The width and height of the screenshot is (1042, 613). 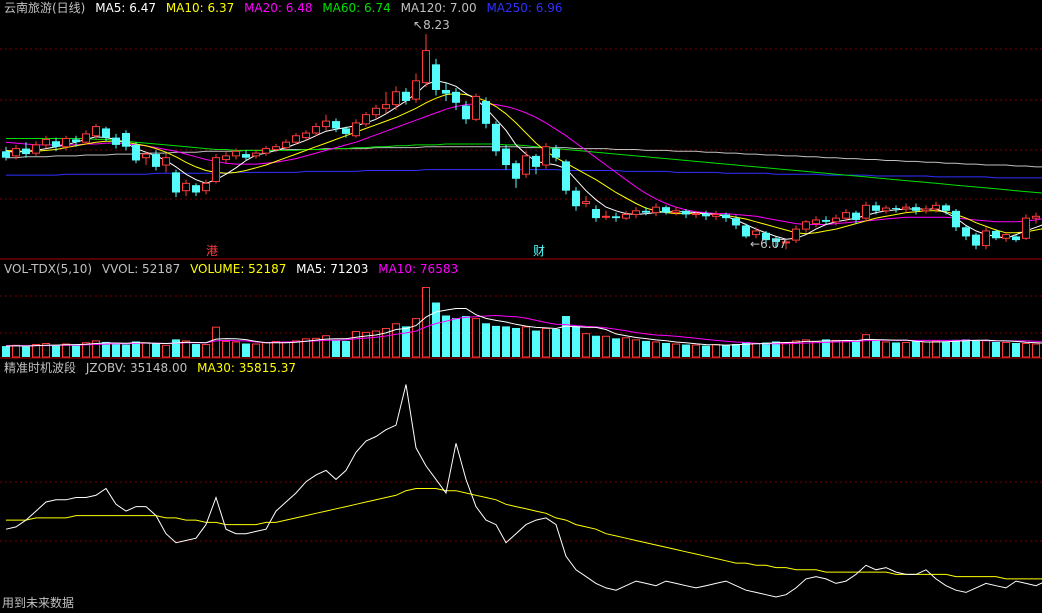 What do you see at coordinates (539, 251) in the screenshot?
I see `event-marker-finance: 财` at bounding box center [539, 251].